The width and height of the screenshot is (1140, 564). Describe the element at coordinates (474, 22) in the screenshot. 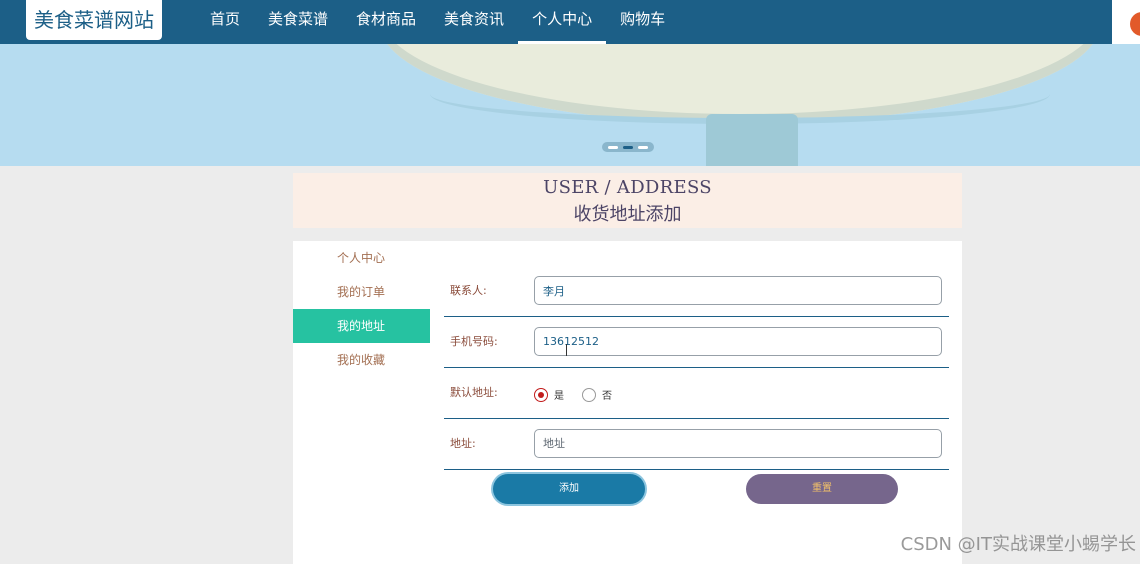

I see `nav-news: 美食资讯` at that location.